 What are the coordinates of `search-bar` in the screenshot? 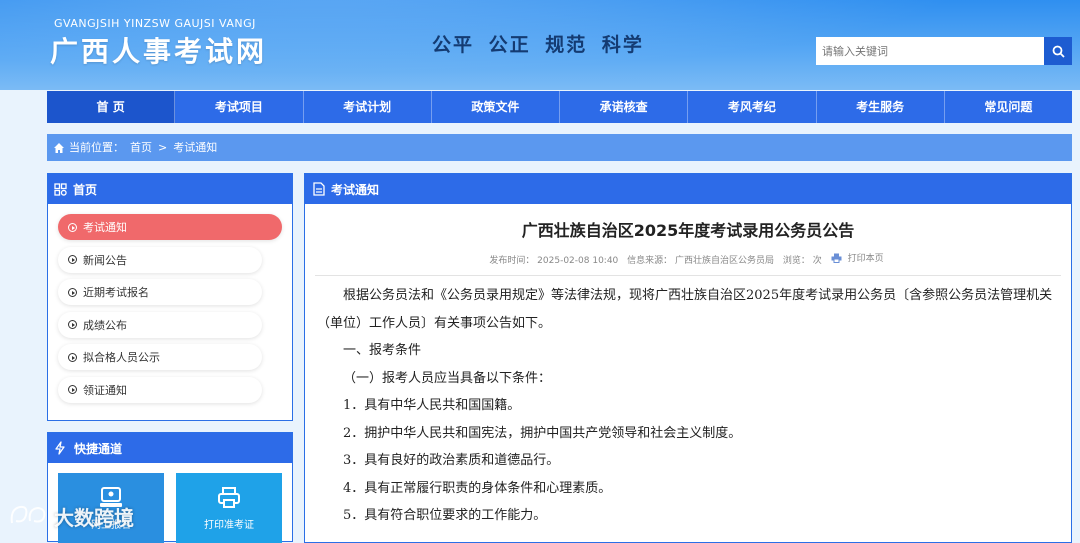 It's located at (944, 51).